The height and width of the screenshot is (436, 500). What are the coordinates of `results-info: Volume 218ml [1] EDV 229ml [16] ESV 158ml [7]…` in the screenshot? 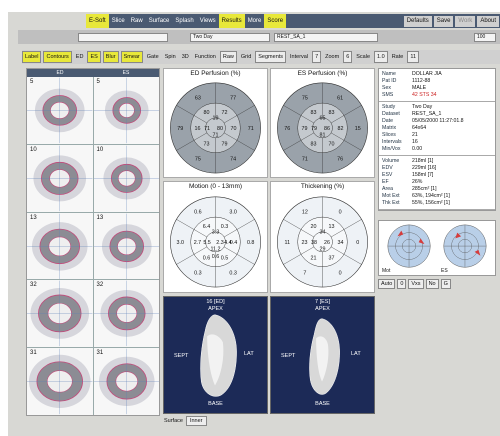 It's located at (437, 183).